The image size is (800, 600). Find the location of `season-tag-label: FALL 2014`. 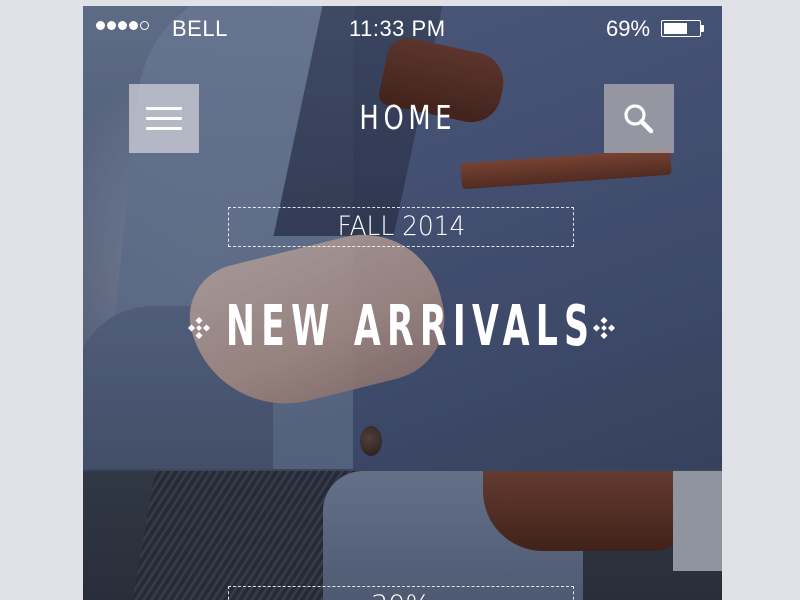

season-tag-label: FALL 2014 is located at coordinates (401, 226).